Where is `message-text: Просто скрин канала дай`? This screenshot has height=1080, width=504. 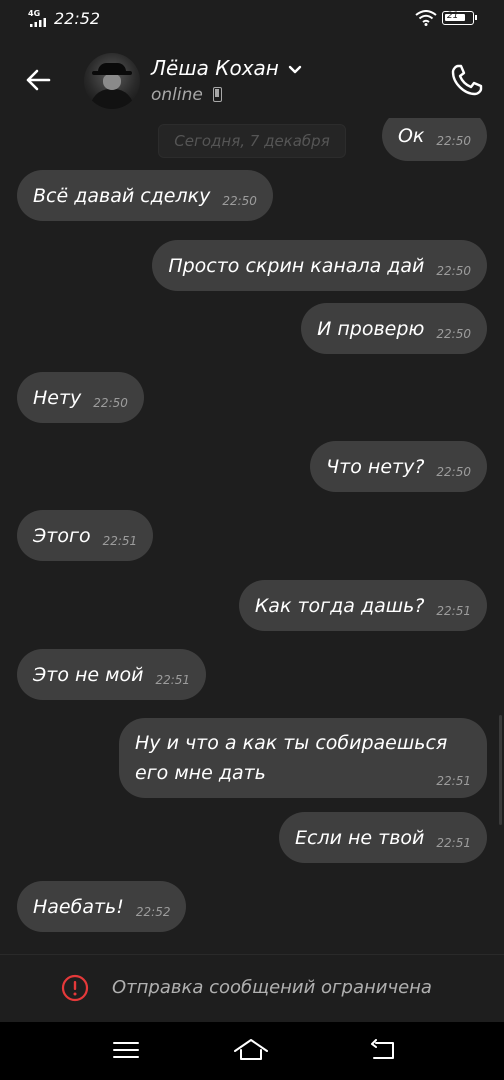
message-text: Просто скрин канала дай is located at coordinates (296, 265).